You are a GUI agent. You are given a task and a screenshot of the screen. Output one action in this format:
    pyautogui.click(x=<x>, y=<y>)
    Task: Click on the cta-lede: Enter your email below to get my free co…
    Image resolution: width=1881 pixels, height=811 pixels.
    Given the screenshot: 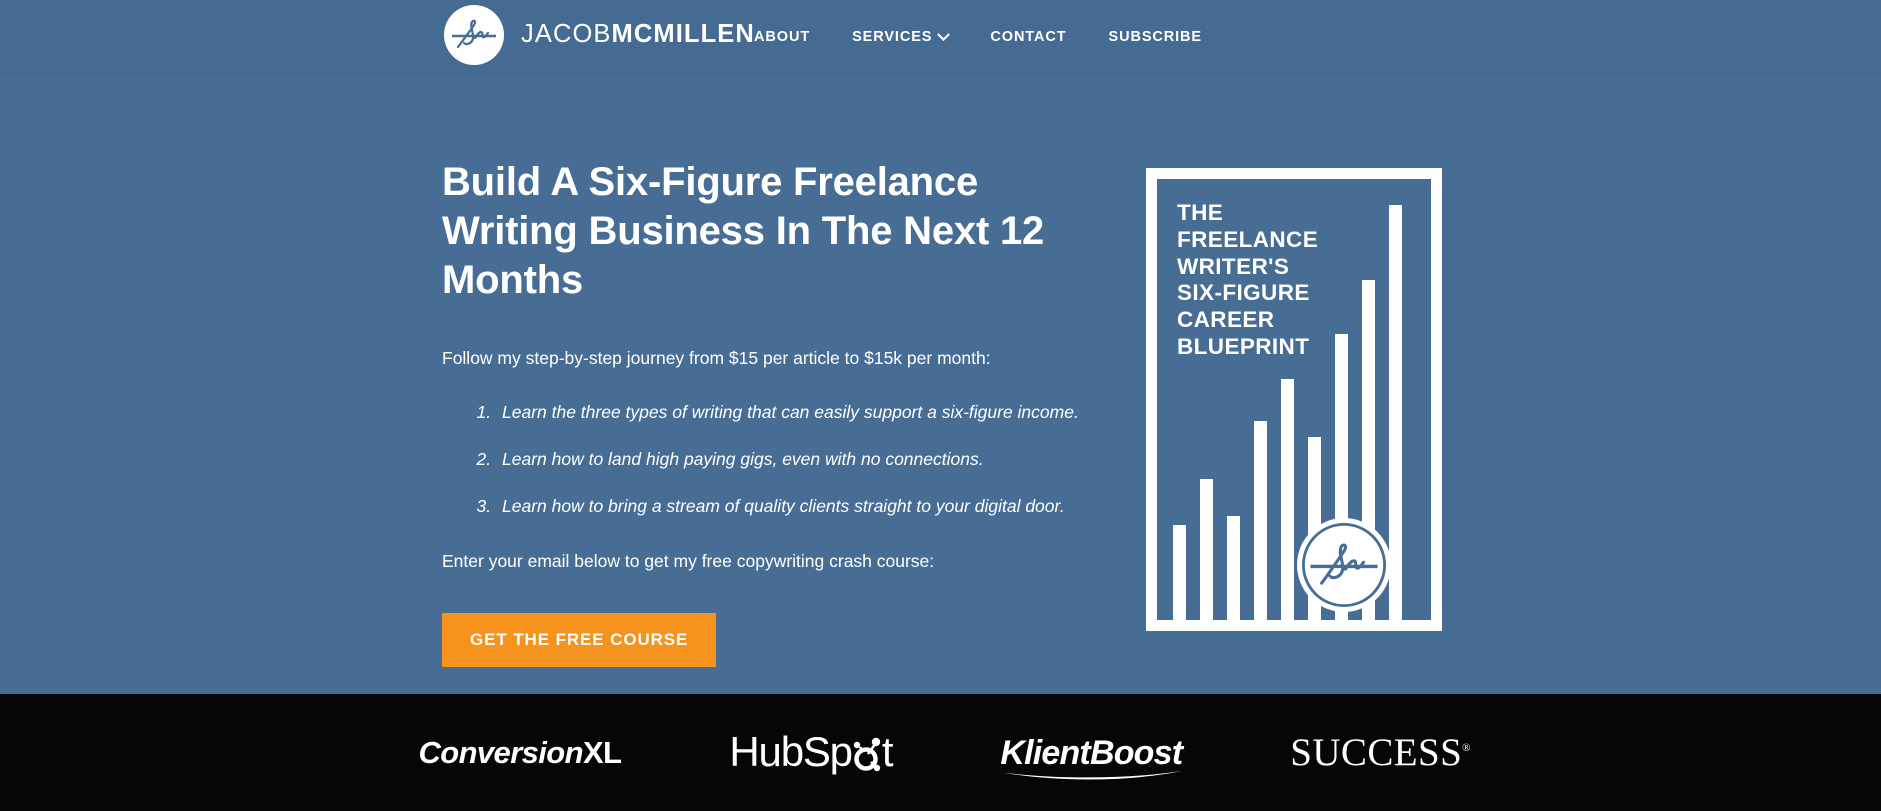 What is the action you would take?
    pyautogui.click(x=688, y=560)
    